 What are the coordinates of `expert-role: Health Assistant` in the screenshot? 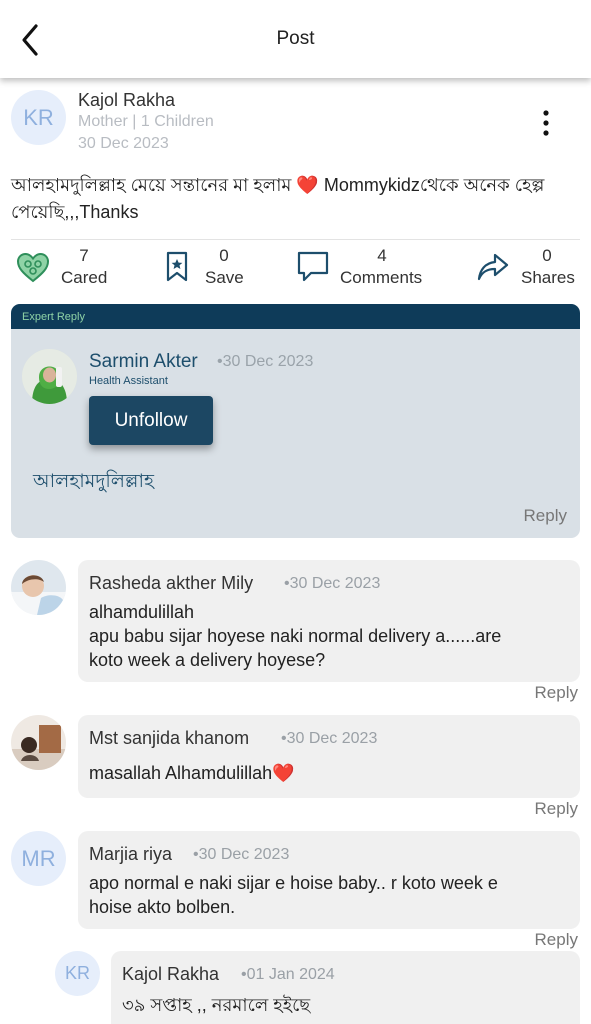 It's located at (128, 381).